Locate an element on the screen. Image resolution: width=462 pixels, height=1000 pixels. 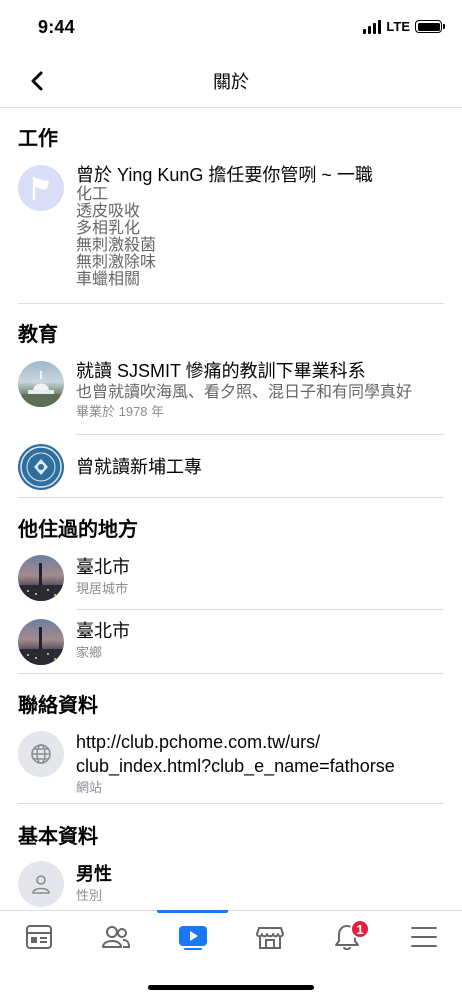
gender-value: 男性 is located at coordinates (94, 874).